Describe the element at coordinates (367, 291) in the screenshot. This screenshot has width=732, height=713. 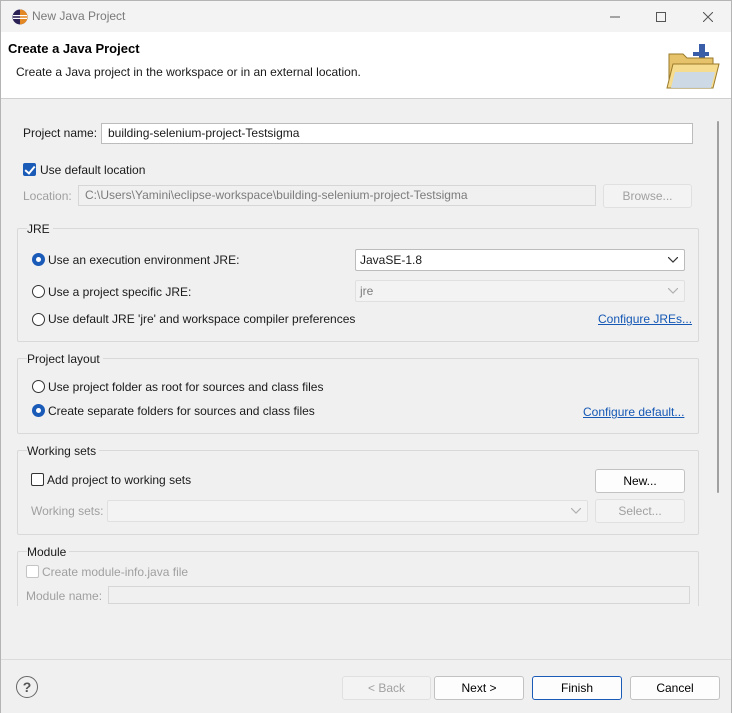
I see `jre-specific-select-value: jre` at that location.